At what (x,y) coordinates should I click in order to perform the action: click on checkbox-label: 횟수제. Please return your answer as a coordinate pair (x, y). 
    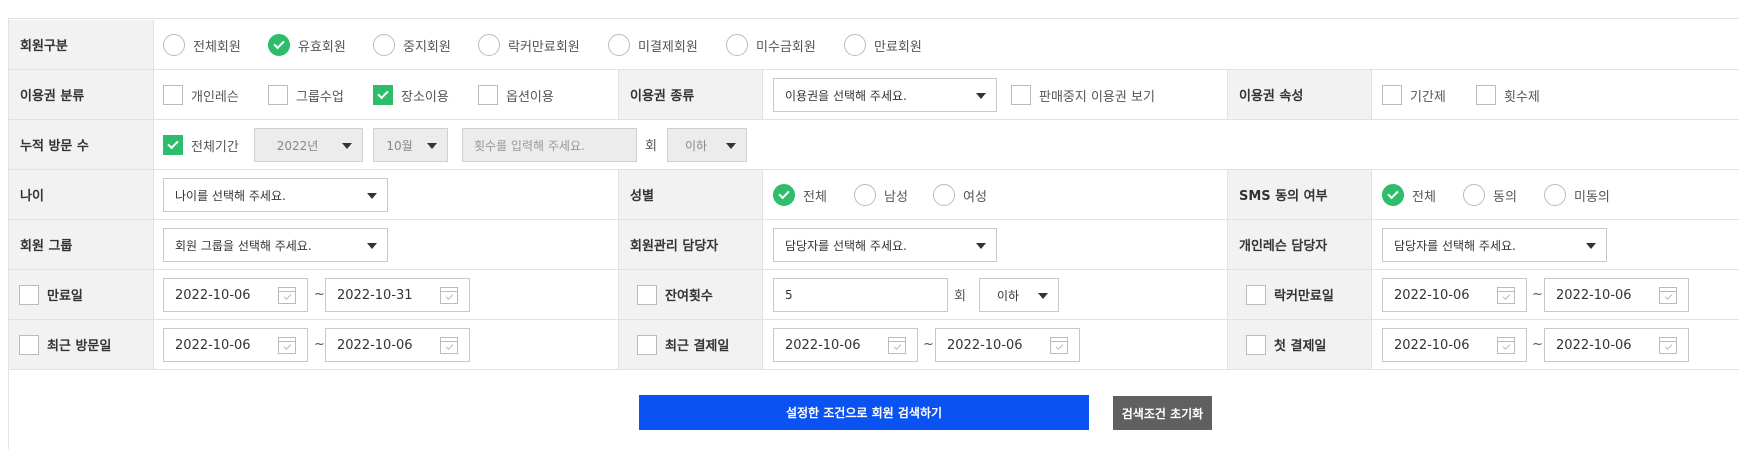
    Looking at the image, I should click on (1522, 97).